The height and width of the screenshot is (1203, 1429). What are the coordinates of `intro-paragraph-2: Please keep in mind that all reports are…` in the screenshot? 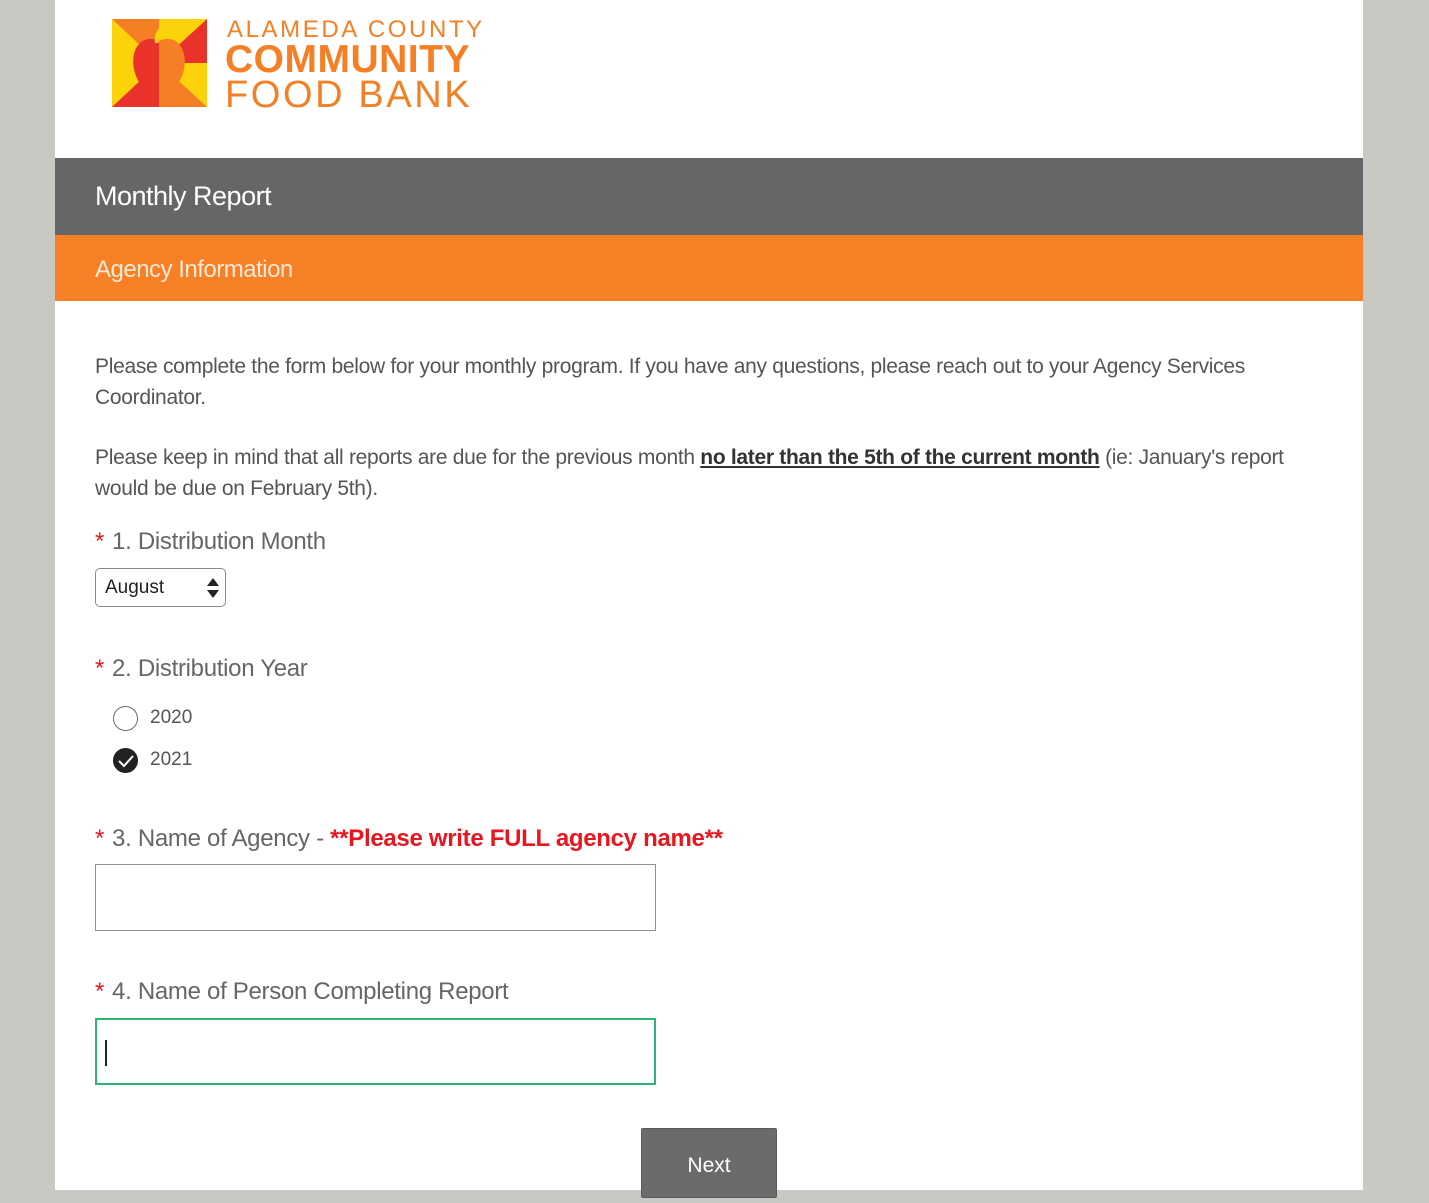 It's located at (710, 473).